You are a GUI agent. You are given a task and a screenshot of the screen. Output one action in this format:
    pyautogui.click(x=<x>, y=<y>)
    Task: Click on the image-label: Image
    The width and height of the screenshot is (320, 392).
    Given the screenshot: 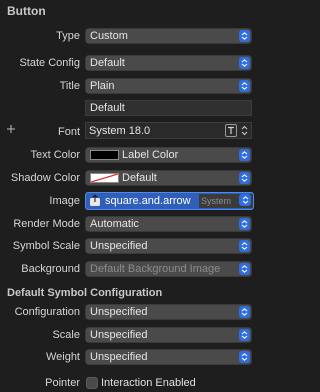 What is the action you would take?
    pyautogui.click(x=64, y=201)
    